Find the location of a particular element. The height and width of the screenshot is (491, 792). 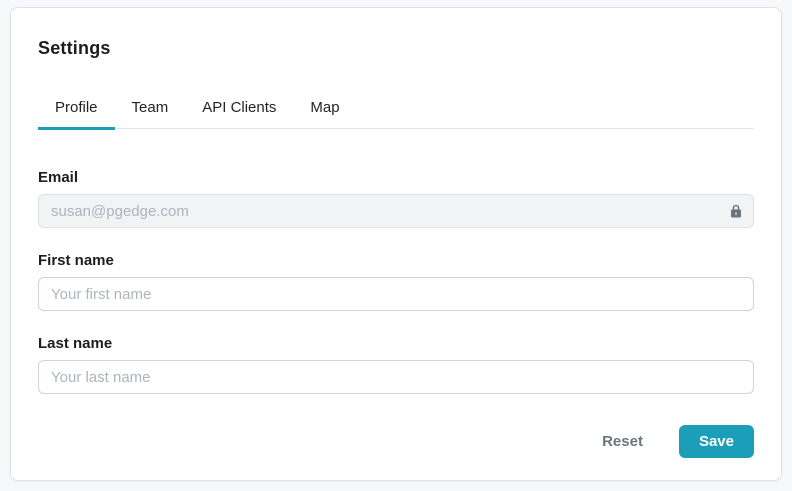

first-name-form-group: First name is located at coordinates (396, 281).